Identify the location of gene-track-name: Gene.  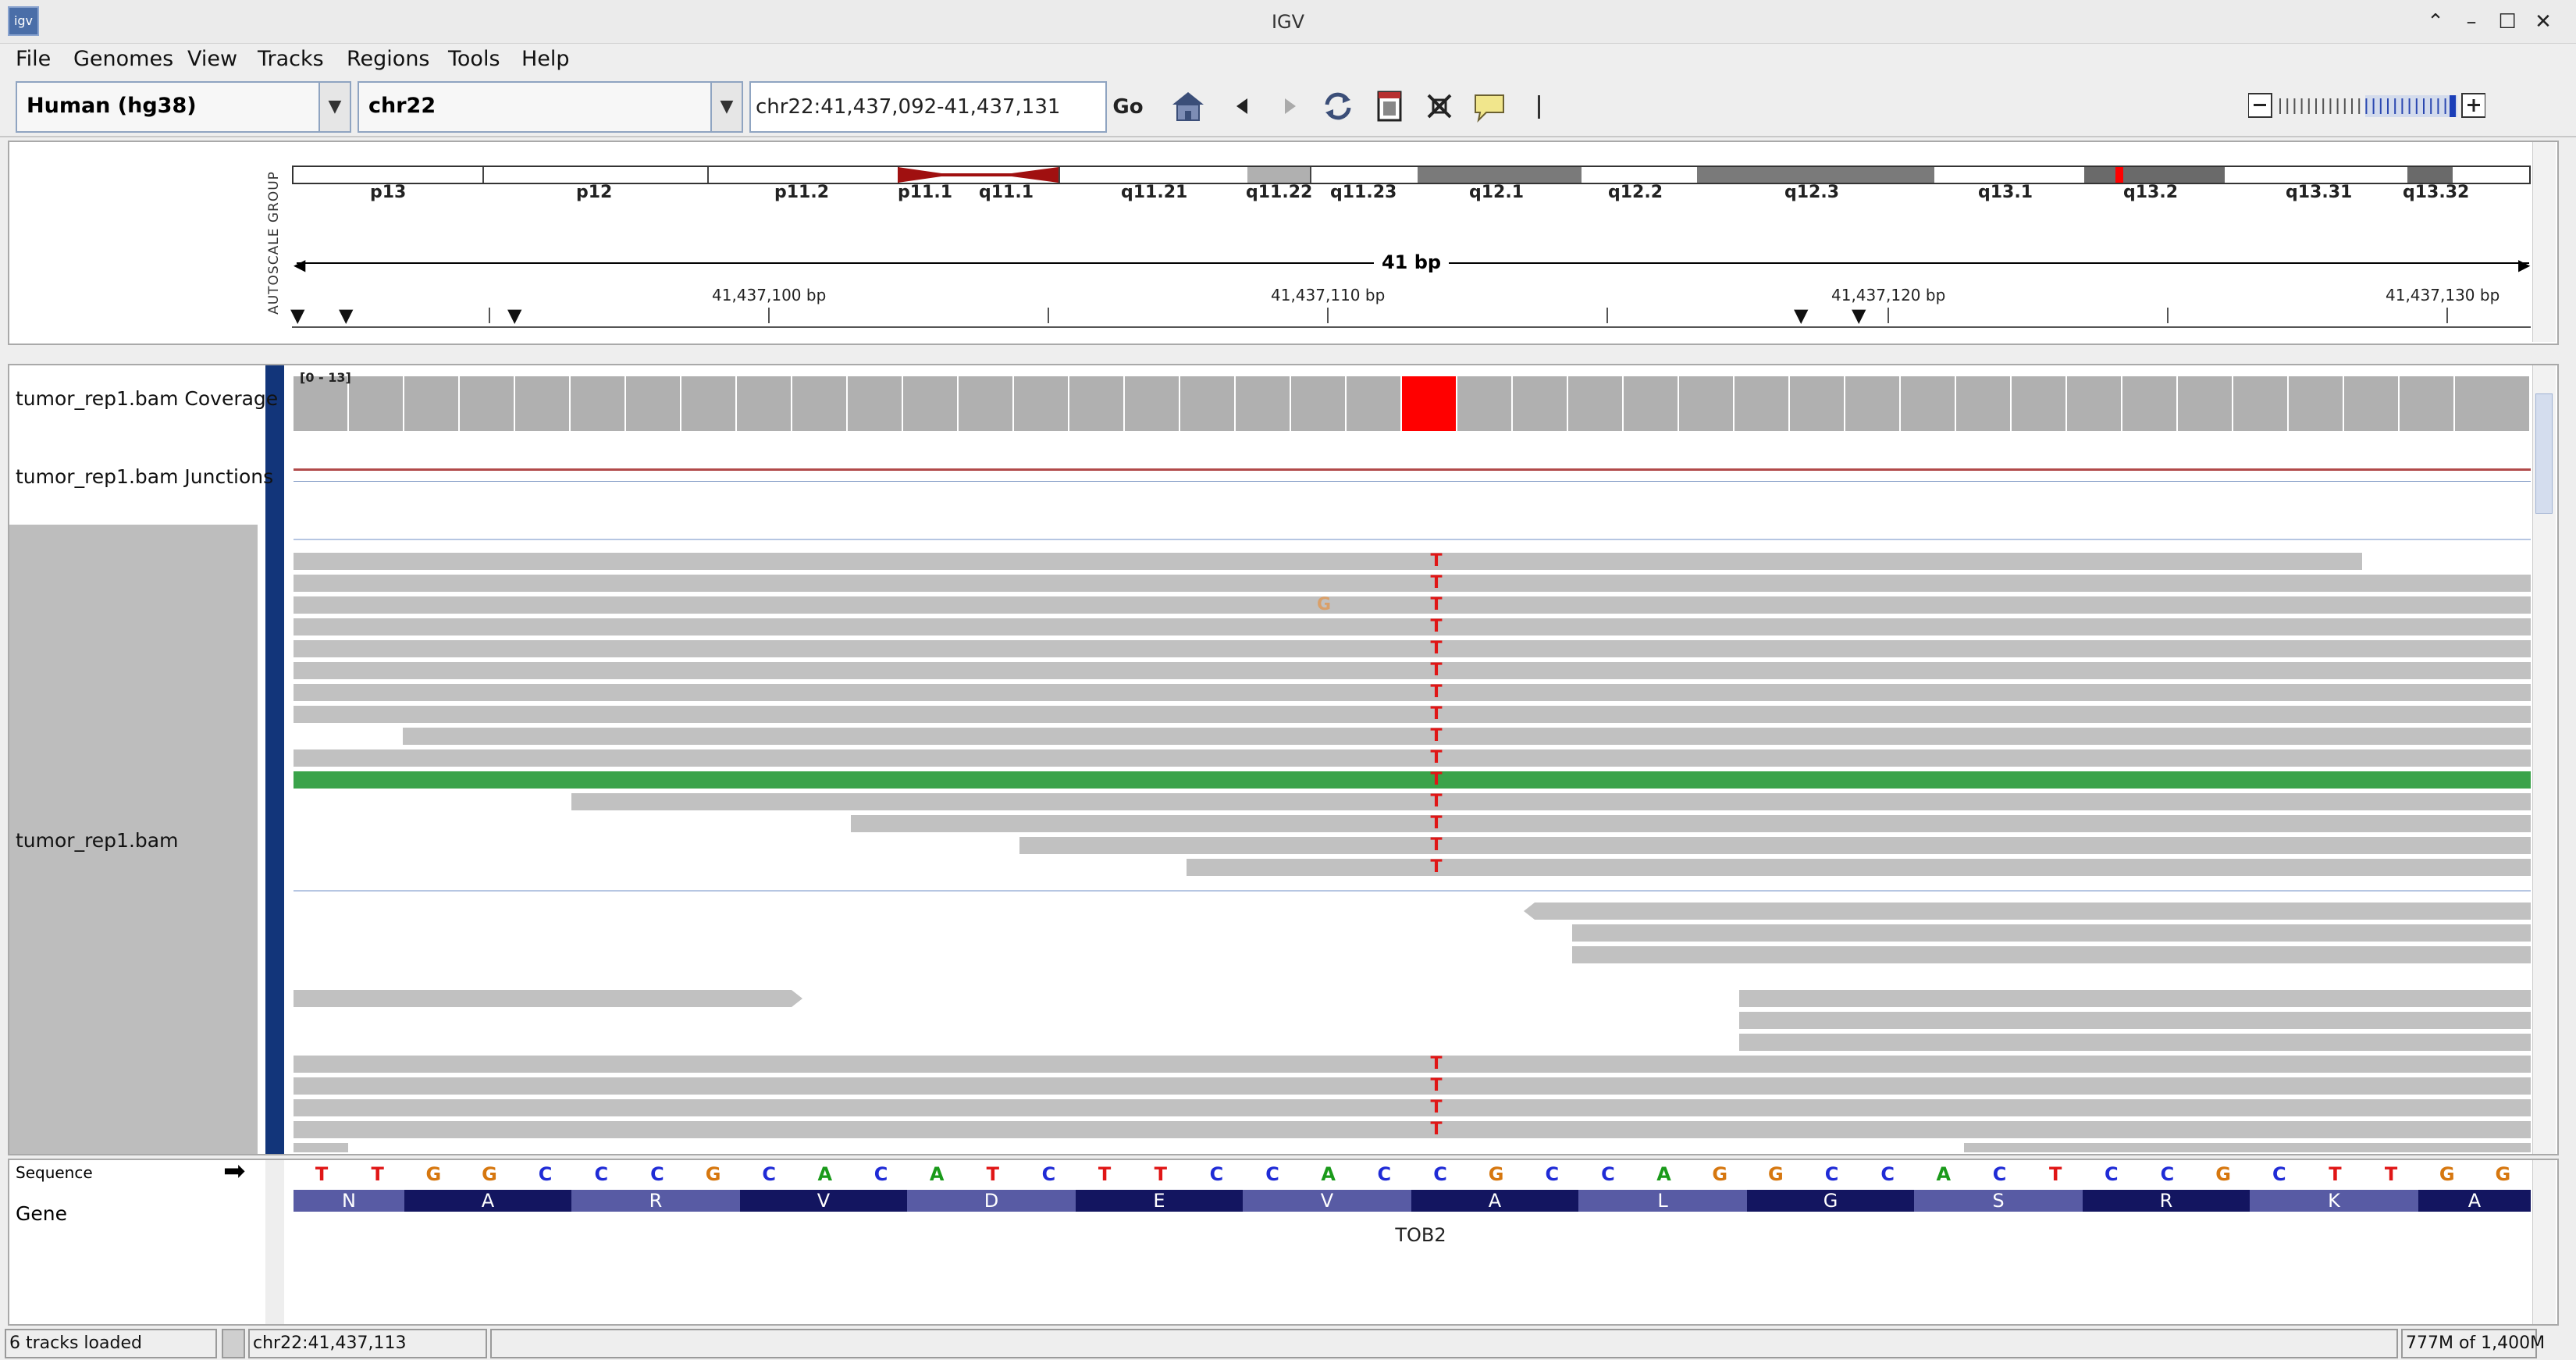
(41, 1213).